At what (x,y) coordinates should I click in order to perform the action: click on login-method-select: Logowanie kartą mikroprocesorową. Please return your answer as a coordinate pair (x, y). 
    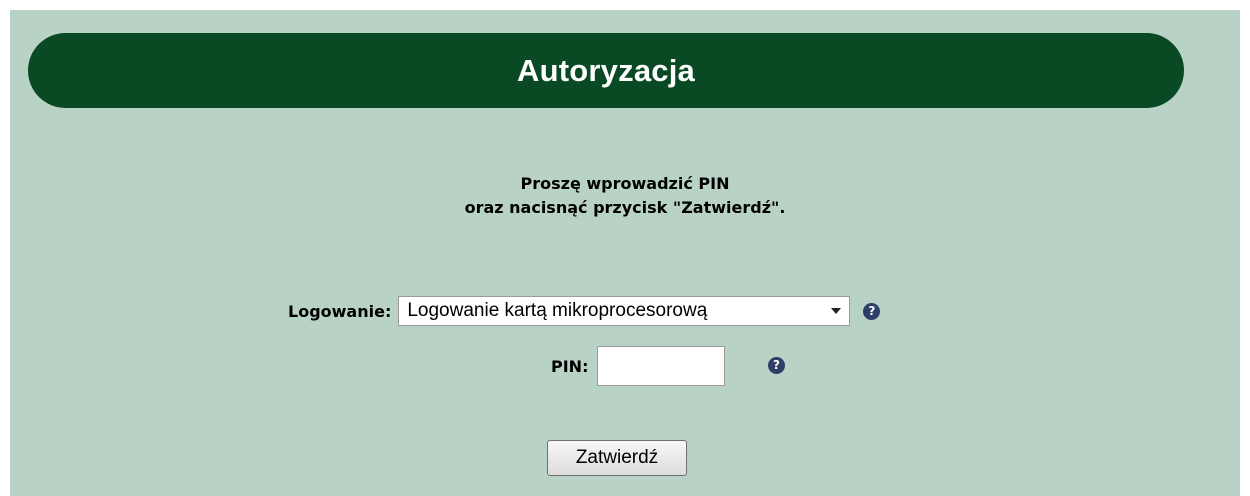
    Looking at the image, I should click on (624, 311).